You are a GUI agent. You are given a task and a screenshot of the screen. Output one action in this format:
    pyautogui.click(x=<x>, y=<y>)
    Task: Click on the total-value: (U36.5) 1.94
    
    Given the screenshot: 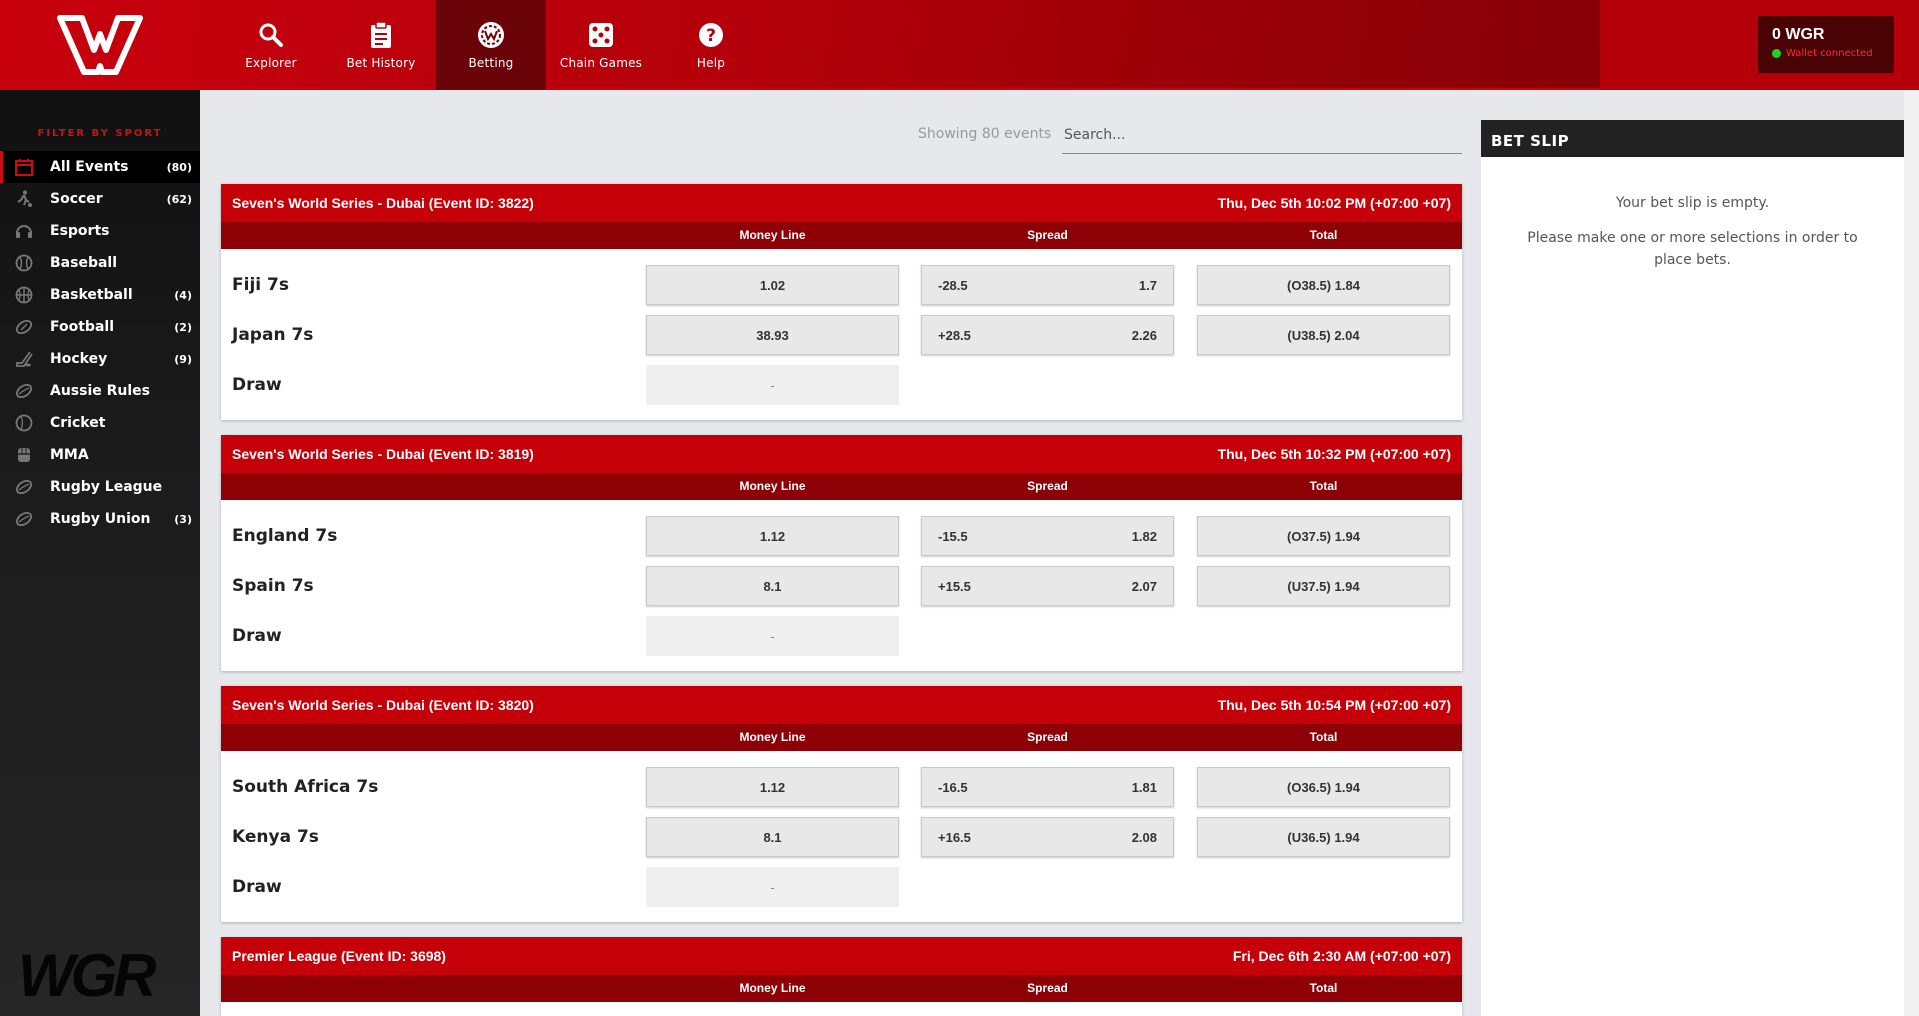 What is the action you would take?
    pyautogui.click(x=1323, y=837)
    